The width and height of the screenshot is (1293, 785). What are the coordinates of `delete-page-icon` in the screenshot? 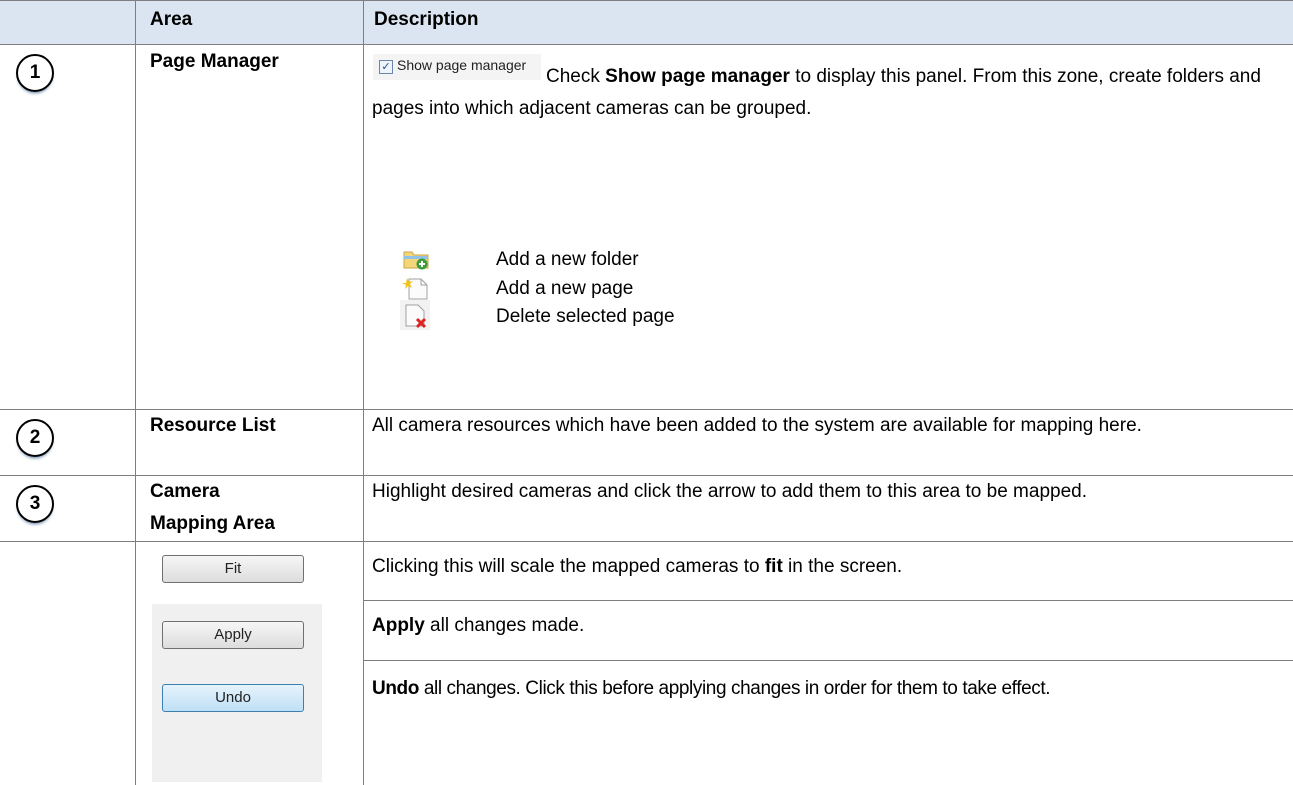 It's located at (415, 315).